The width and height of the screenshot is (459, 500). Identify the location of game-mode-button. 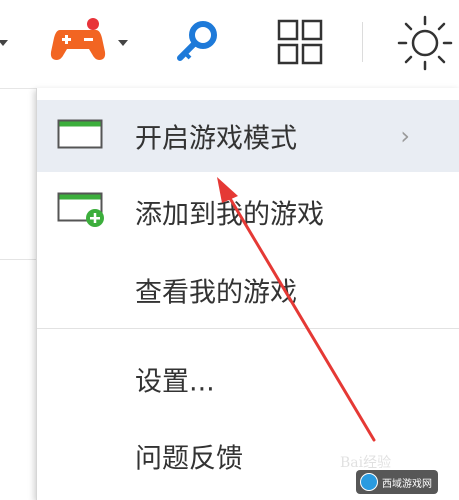
(79, 40).